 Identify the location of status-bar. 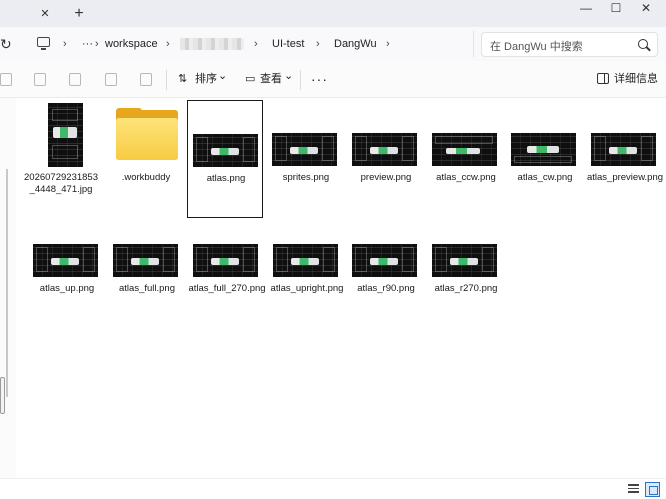
(333, 488).